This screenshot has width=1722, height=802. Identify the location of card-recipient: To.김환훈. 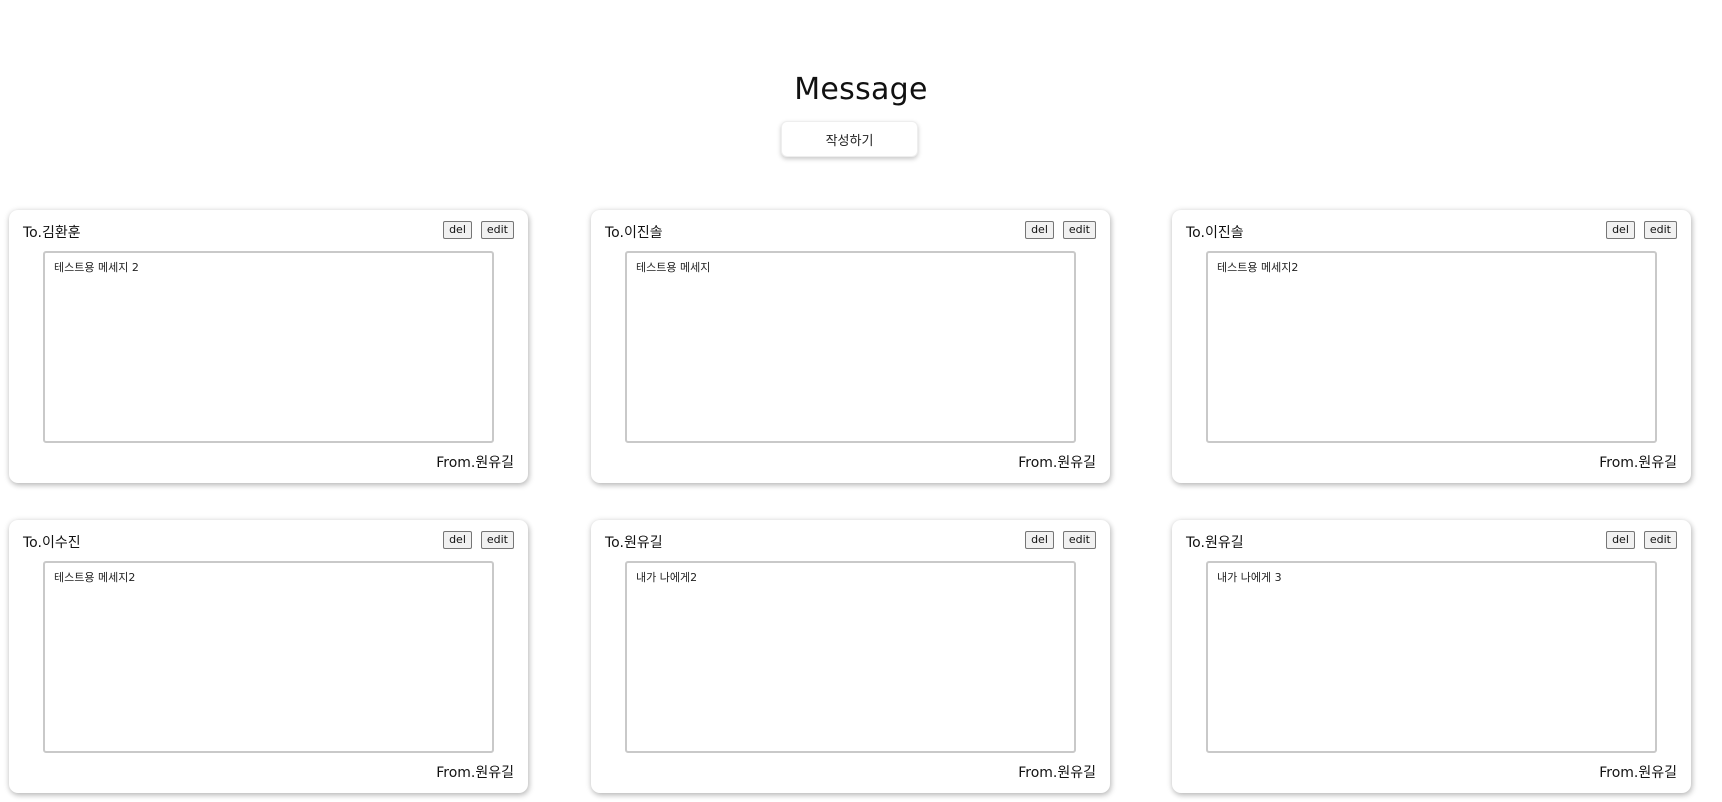
(52, 233).